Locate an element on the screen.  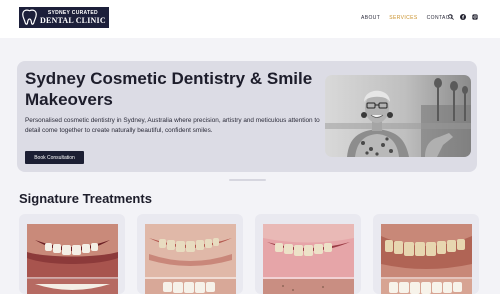
clinic-logo: SYDNEY CURATED DENTAL CLINIC is located at coordinates (64, 17).